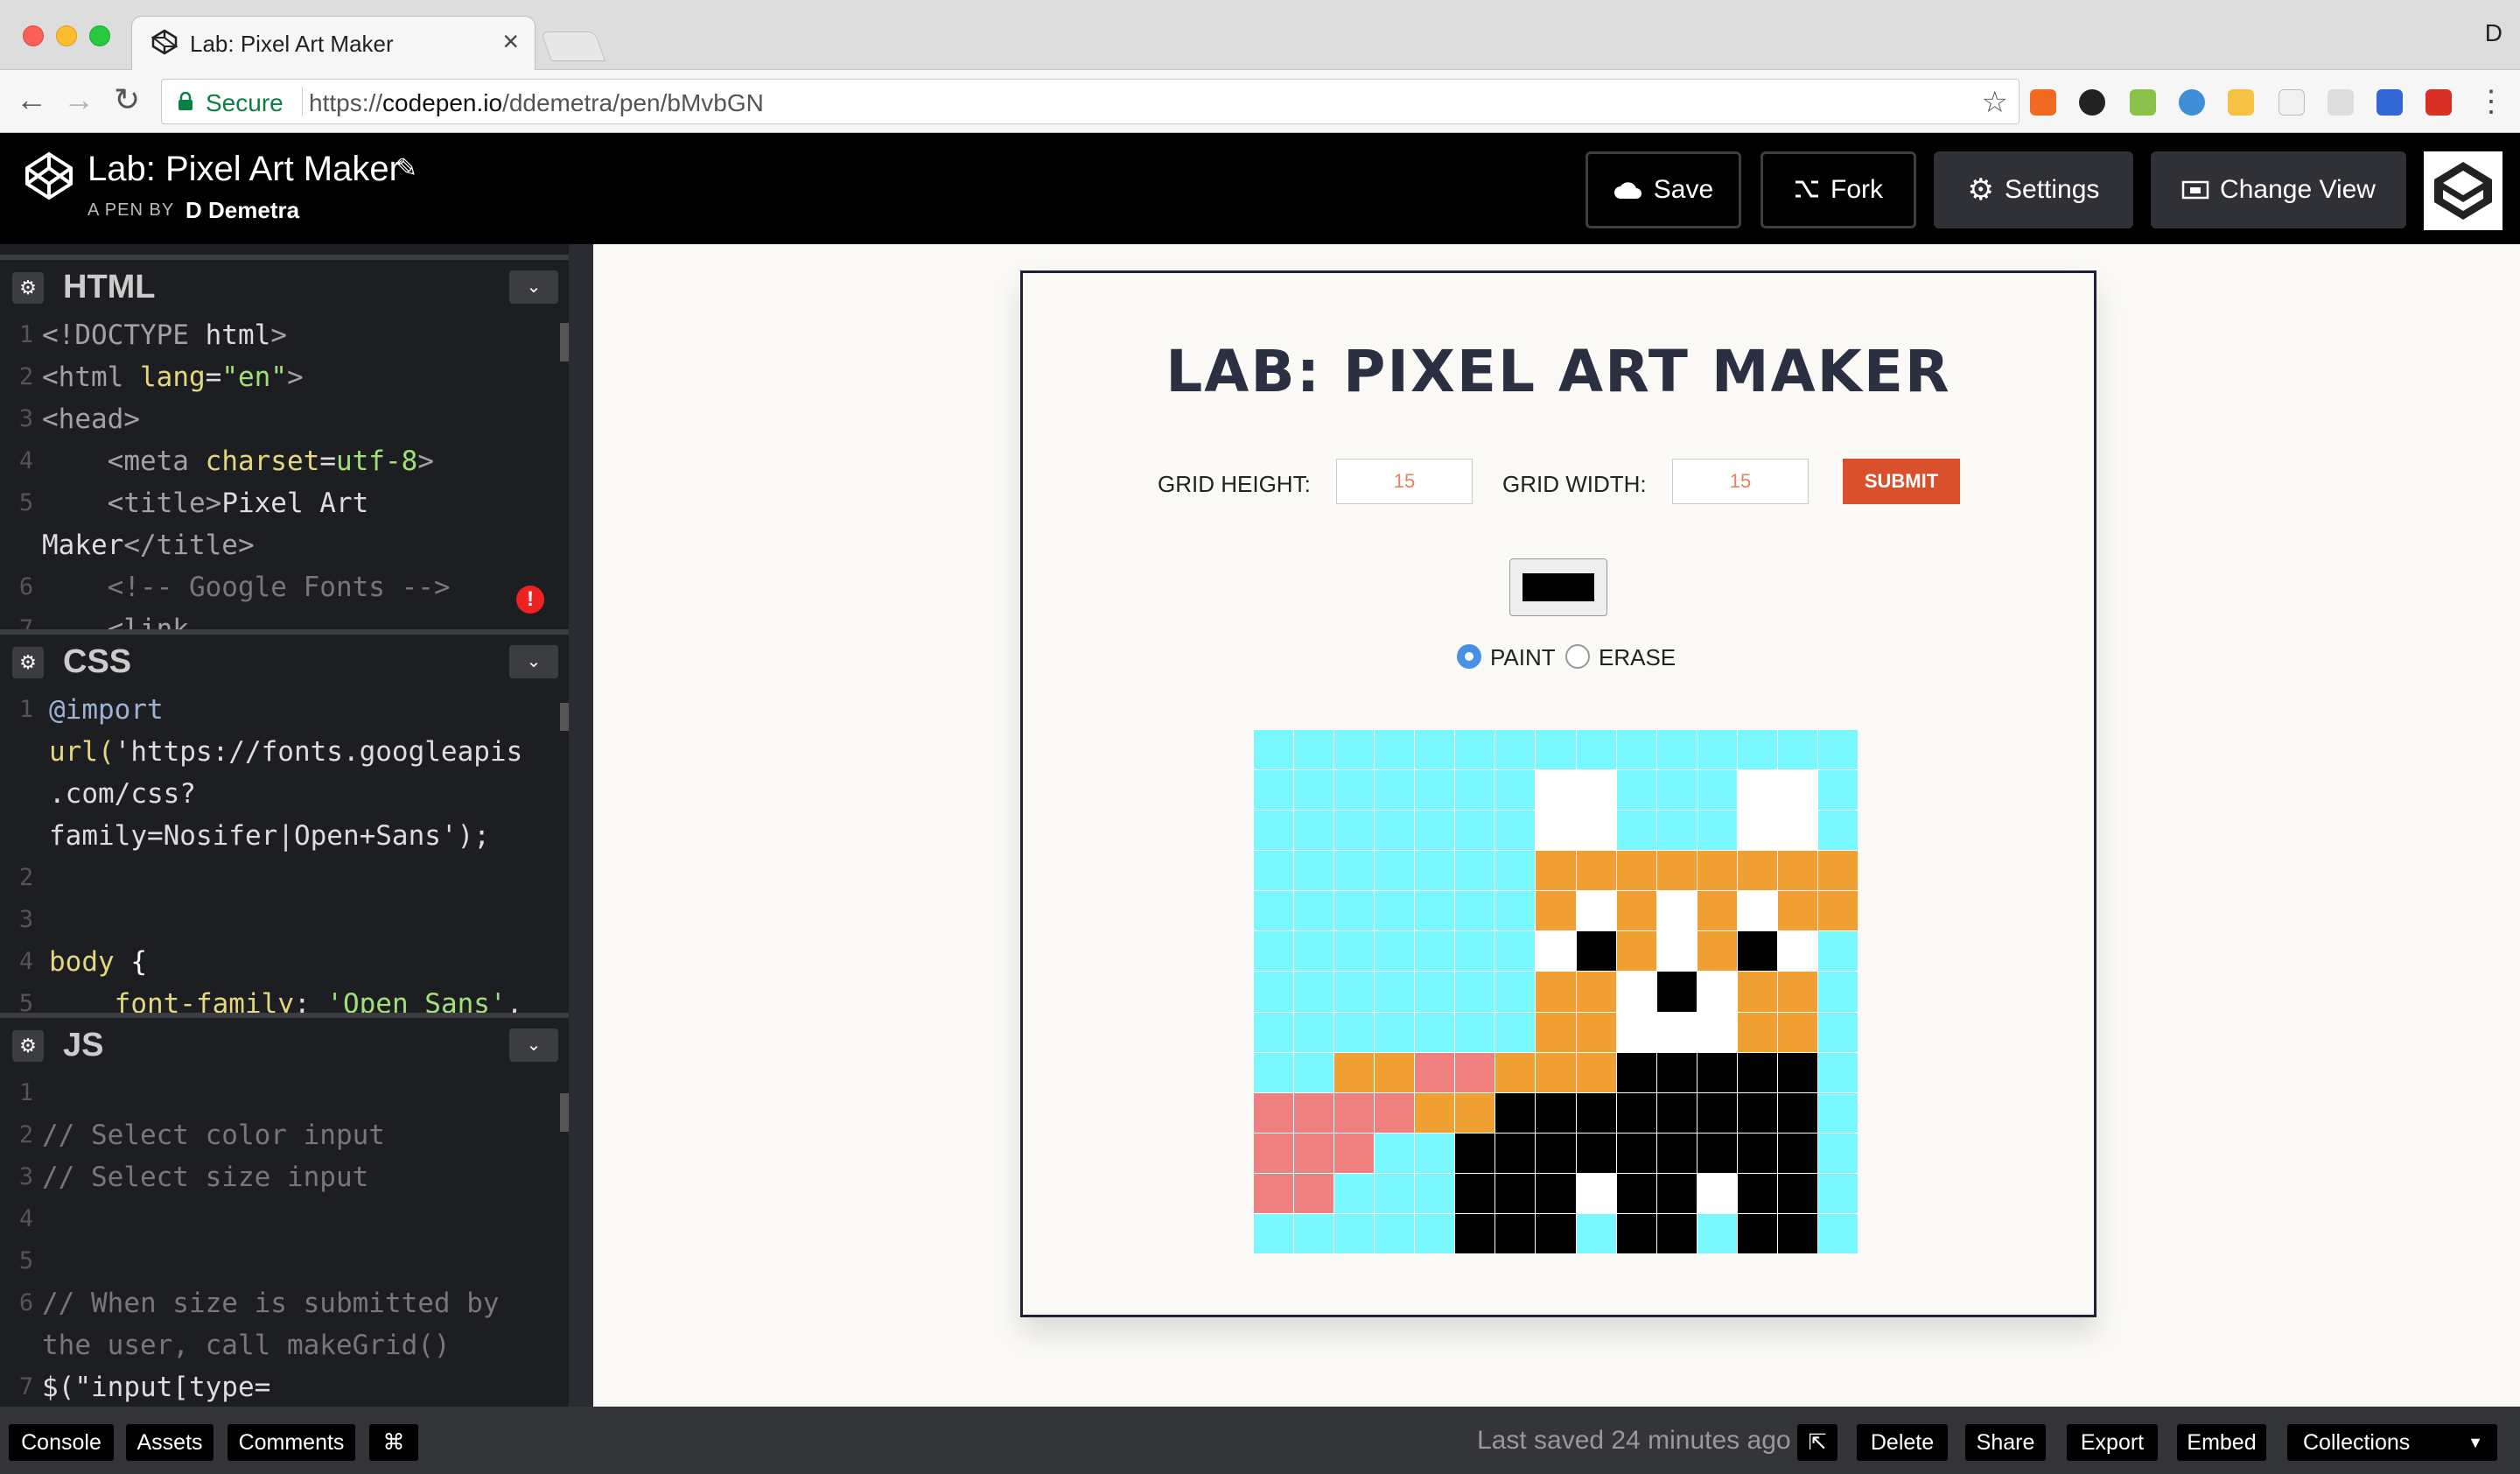 The image size is (2520, 1474). Describe the element at coordinates (2392, 1442) in the screenshot. I see `collections-dropdown: Collections ▼` at that location.